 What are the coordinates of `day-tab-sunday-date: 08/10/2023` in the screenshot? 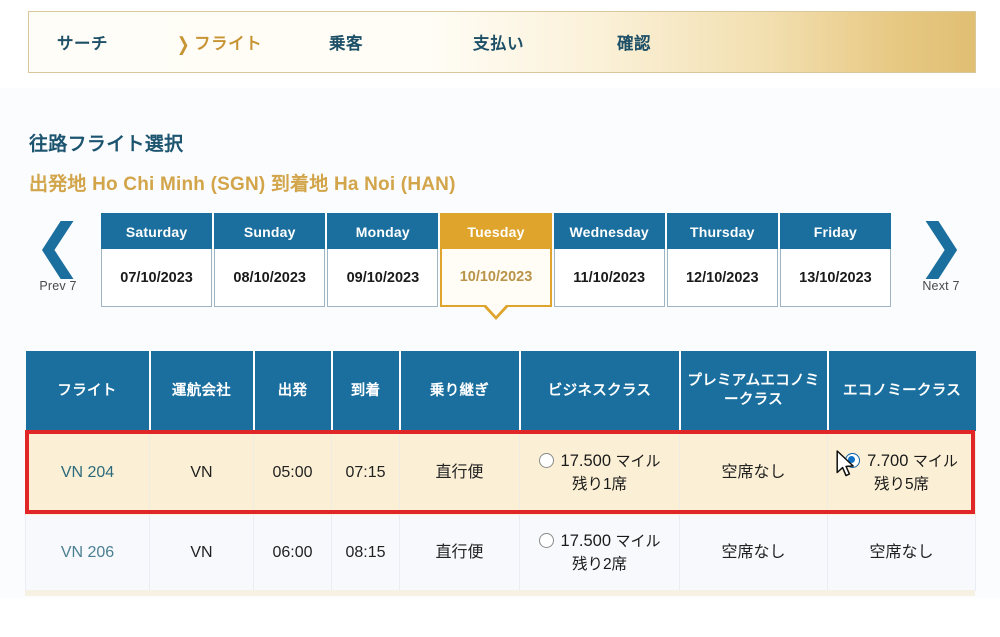 It's located at (270, 278).